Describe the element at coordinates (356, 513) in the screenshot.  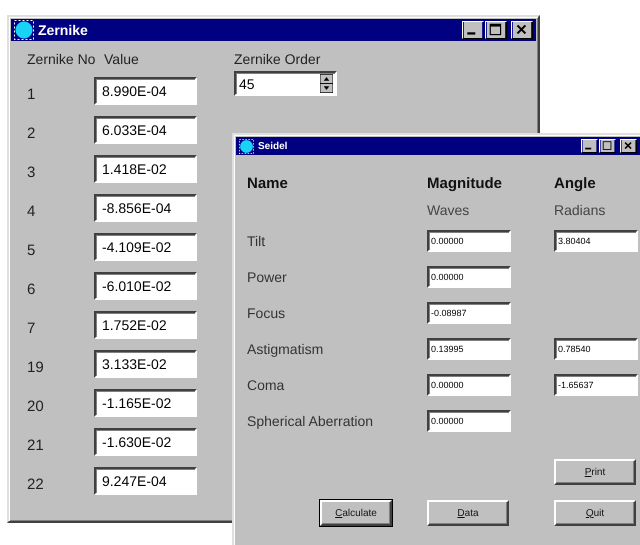
I see `calculate-button: Calculate` at that location.